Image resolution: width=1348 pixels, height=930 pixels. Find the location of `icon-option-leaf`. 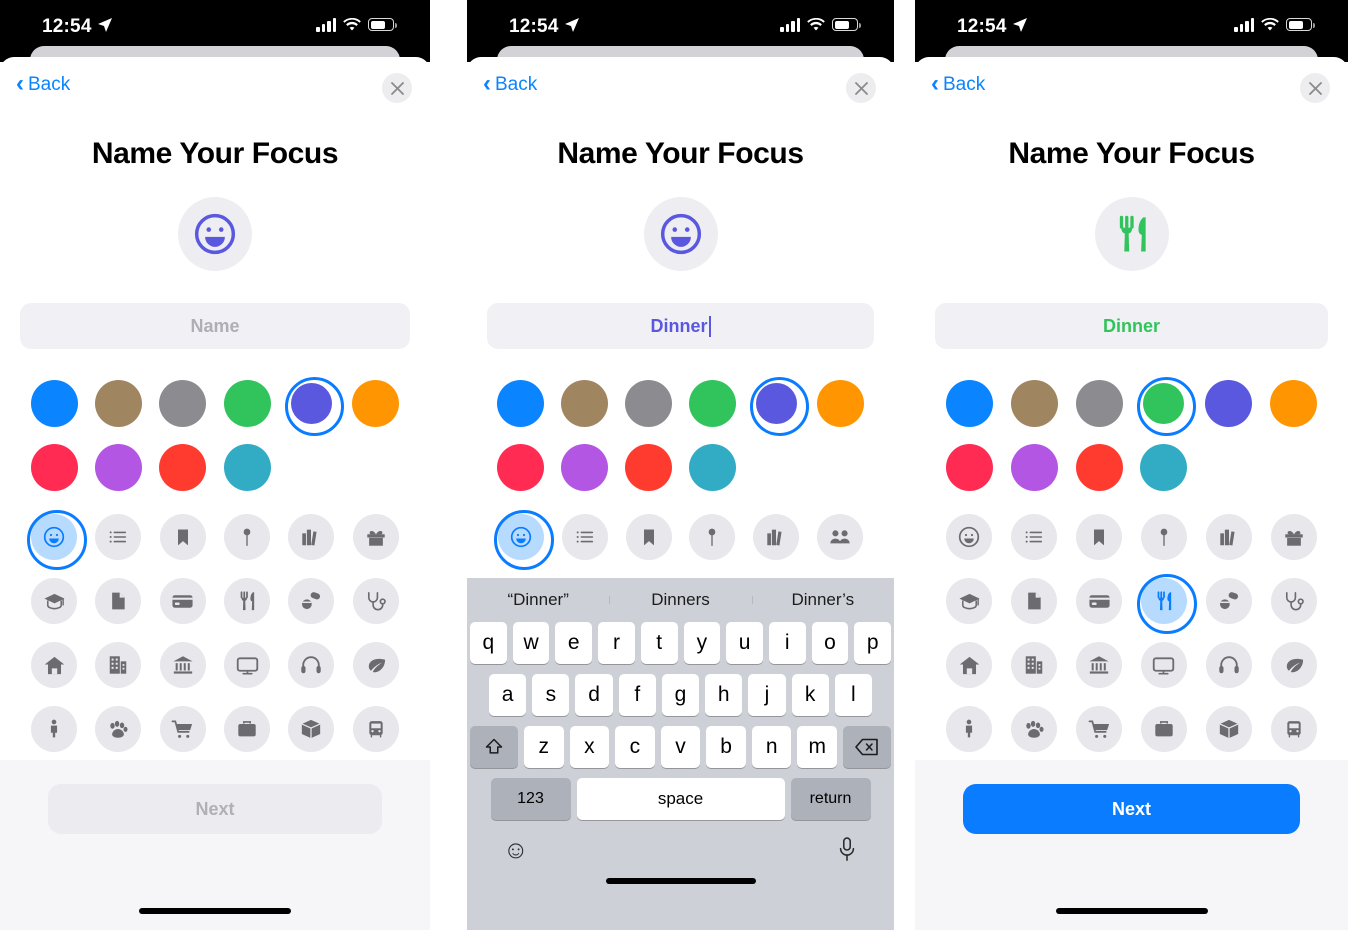

icon-option-leaf is located at coordinates (1293, 665).